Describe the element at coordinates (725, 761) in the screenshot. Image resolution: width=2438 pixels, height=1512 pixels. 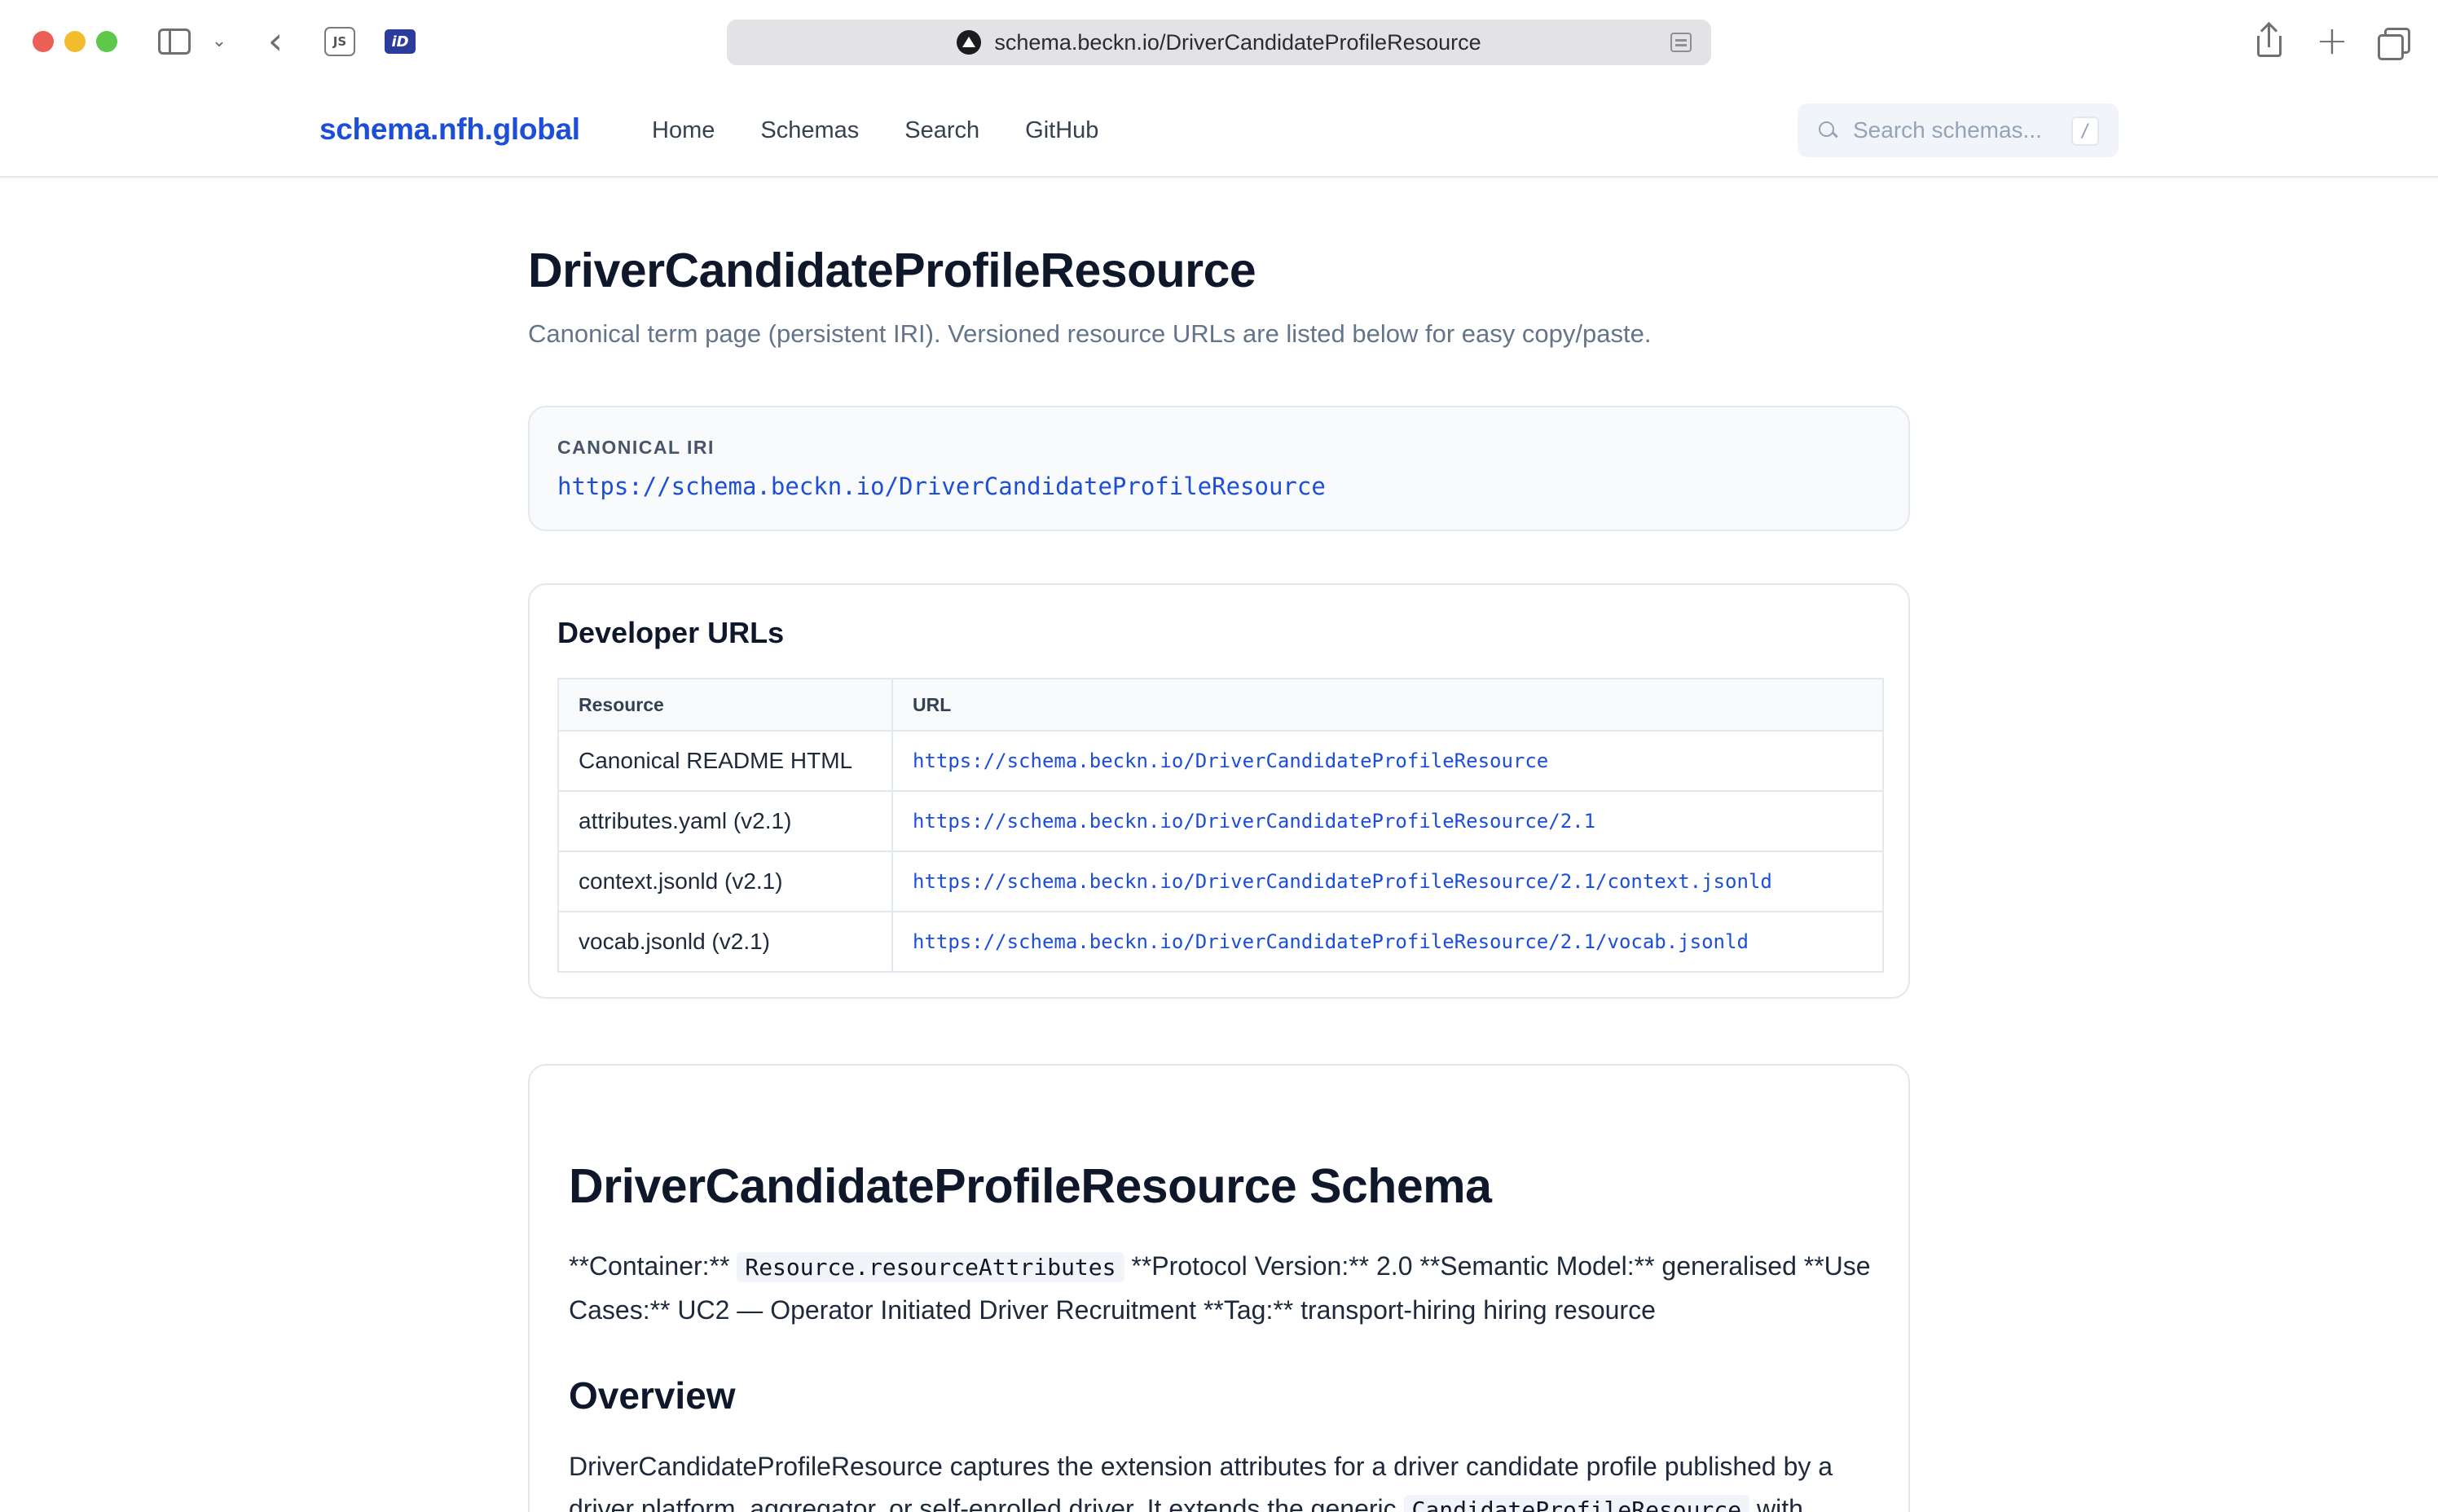
I see `resource-cell: Canonical README HTML` at that location.